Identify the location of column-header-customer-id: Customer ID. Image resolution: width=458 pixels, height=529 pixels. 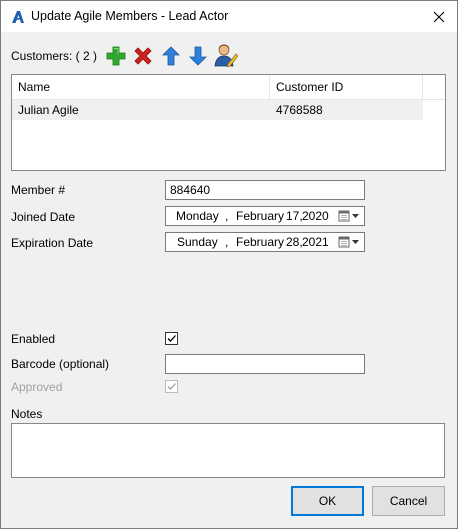
(346, 87).